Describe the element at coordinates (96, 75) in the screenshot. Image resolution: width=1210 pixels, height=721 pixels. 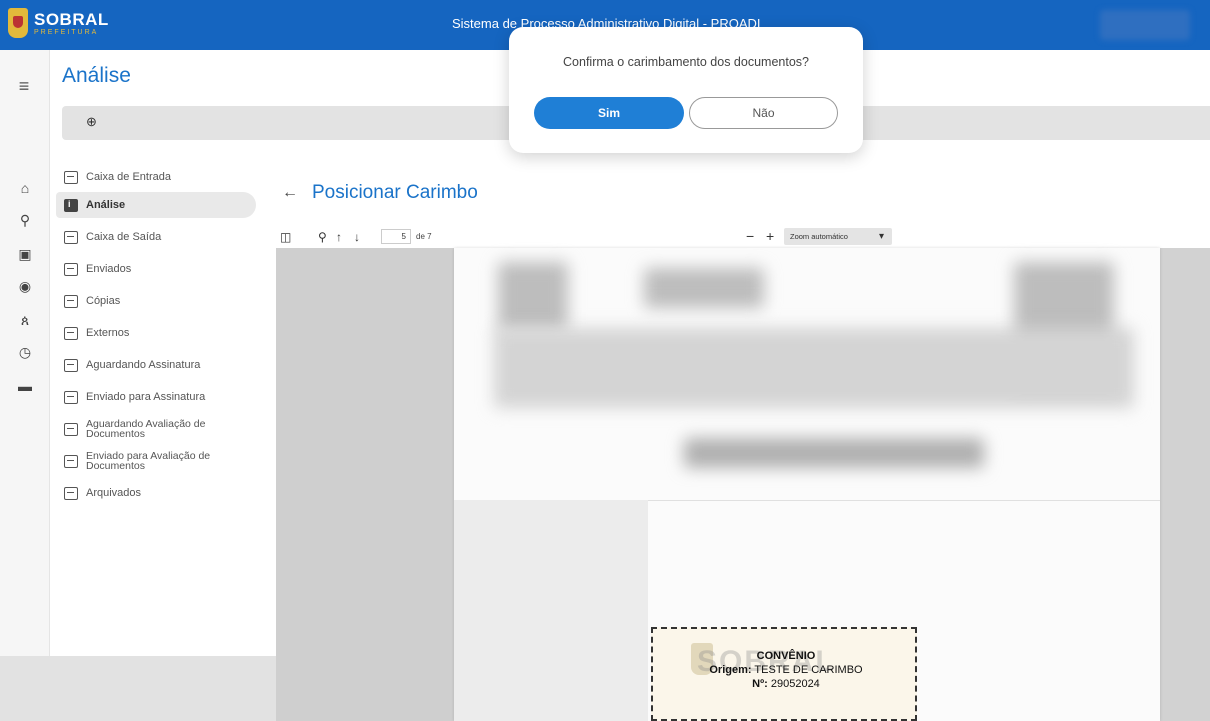
I see `page-title: Análise` at that location.